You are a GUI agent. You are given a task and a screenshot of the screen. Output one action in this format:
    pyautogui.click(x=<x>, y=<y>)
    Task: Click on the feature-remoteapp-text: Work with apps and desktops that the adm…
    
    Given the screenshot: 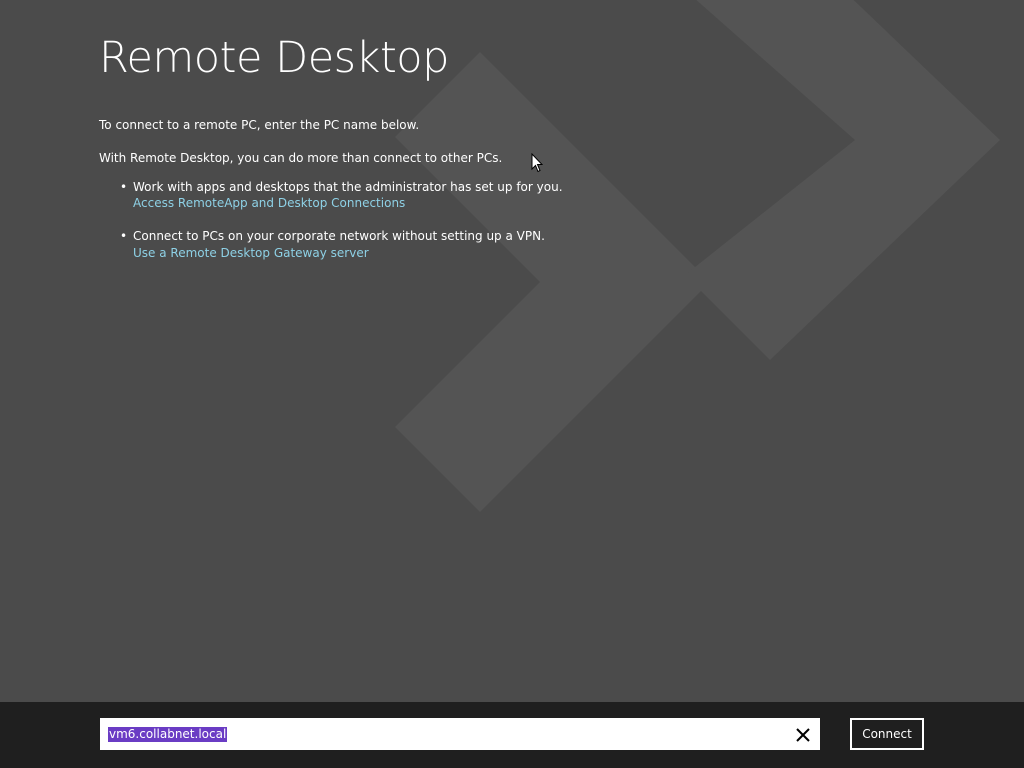 What is the action you would take?
    pyautogui.click(x=348, y=187)
    